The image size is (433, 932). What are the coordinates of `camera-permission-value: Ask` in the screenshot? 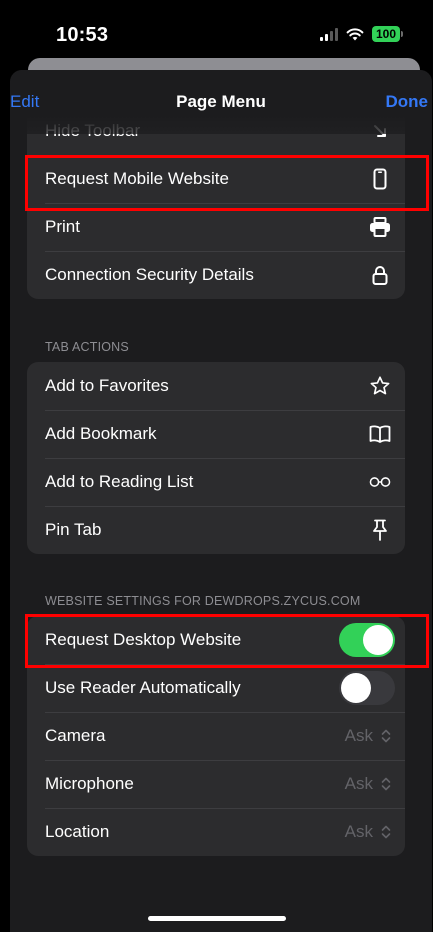 It's located at (358, 735).